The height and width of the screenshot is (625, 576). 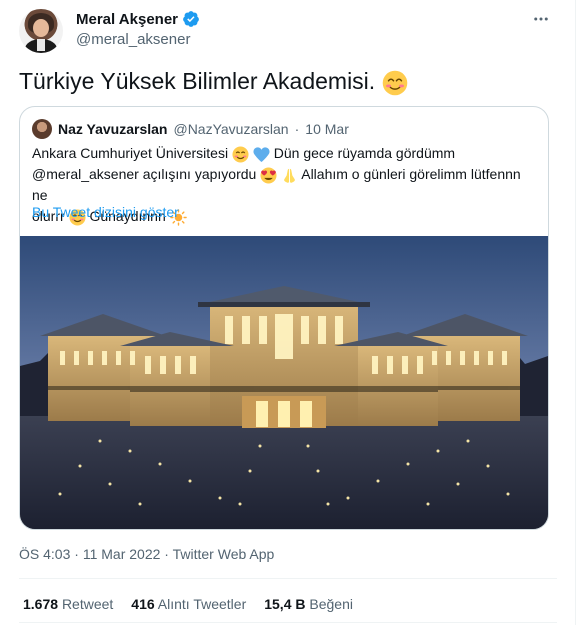 I want to click on stat-label: Alıntı Tweetler, so click(x=202, y=604).